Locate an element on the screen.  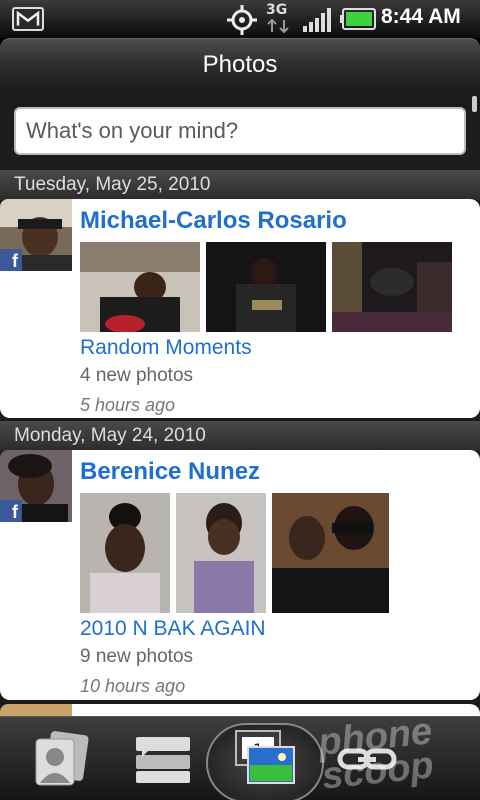
title-bar: Photos is located at coordinates (240, 66).